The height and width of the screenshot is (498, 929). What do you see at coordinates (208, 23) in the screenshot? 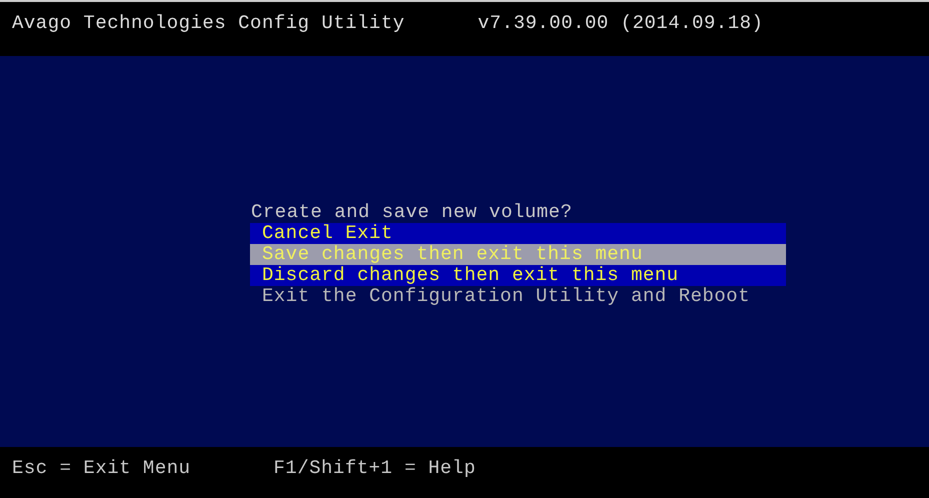
I see `app-title: Avago Technologies Config Utility` at bounding box center [208, 23].